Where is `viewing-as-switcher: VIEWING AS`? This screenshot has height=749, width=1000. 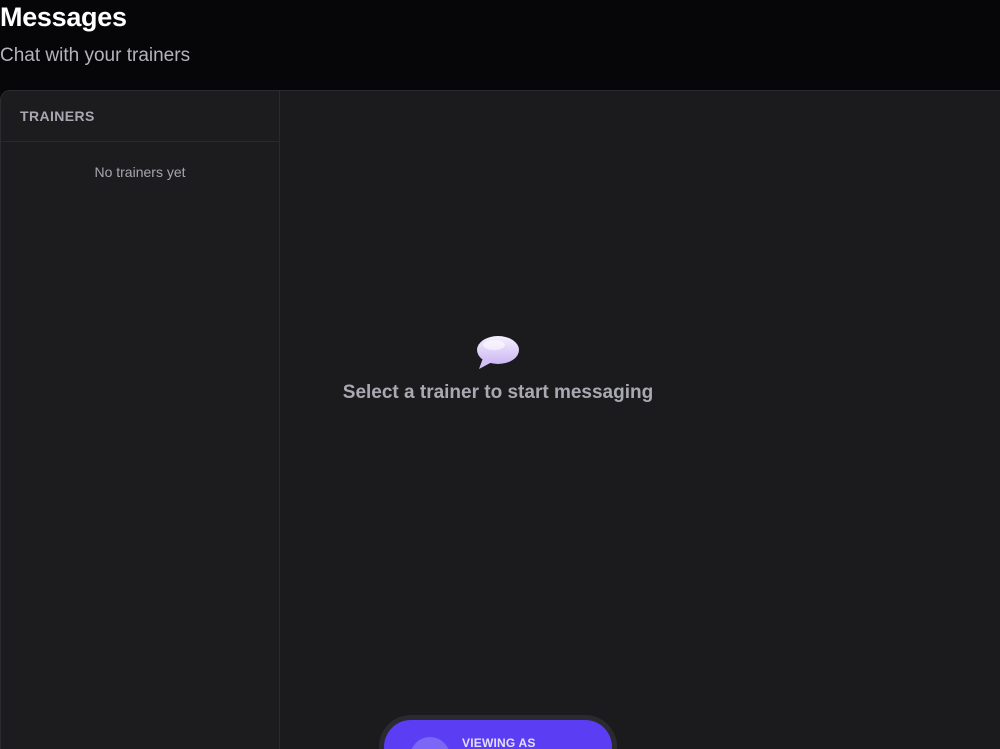
viewing-as-switcher: VIEWING AS is located at coordinates (498, 732).